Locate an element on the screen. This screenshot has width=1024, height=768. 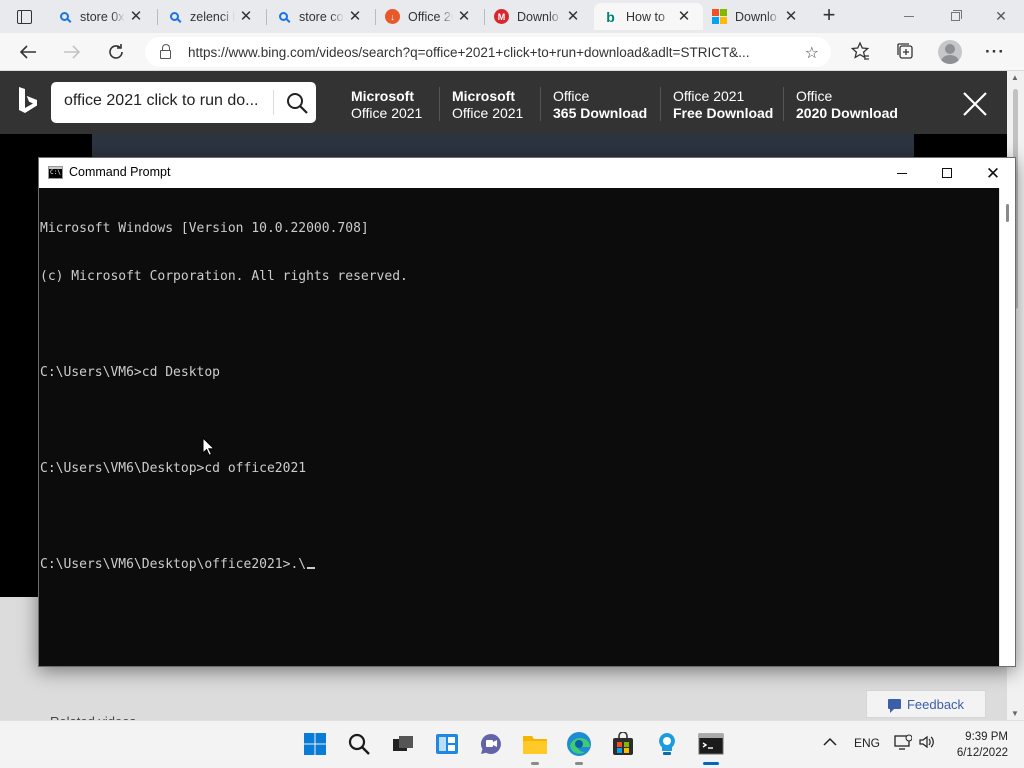
back-arrow-icon is located at coordinates (27, 52).